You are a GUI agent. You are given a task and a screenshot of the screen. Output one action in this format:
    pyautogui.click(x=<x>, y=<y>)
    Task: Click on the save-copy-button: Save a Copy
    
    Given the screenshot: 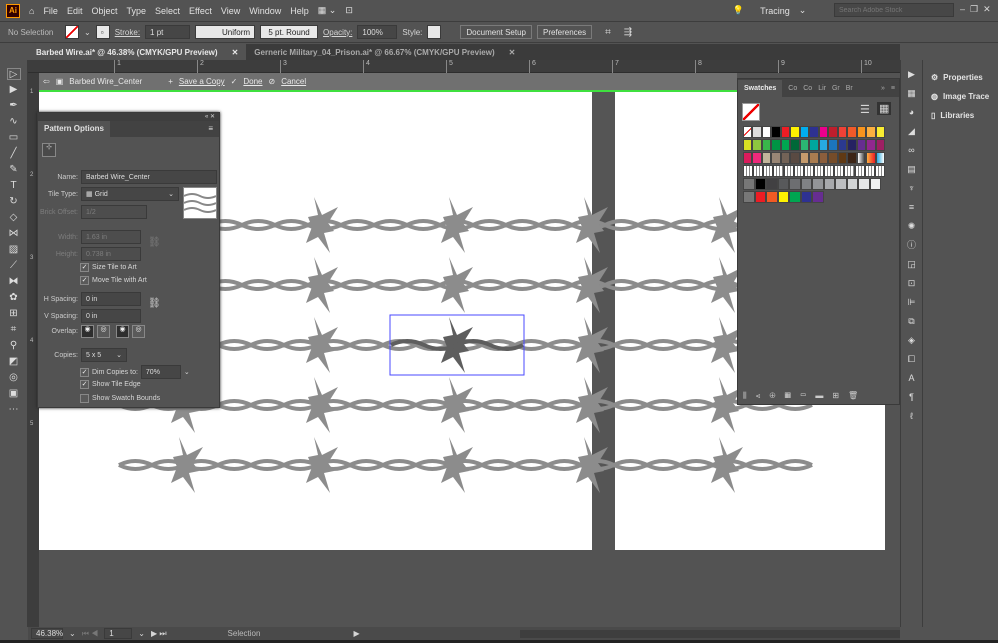 What is the action you would take?
    pyautogui.click(x=202, y=81)
    